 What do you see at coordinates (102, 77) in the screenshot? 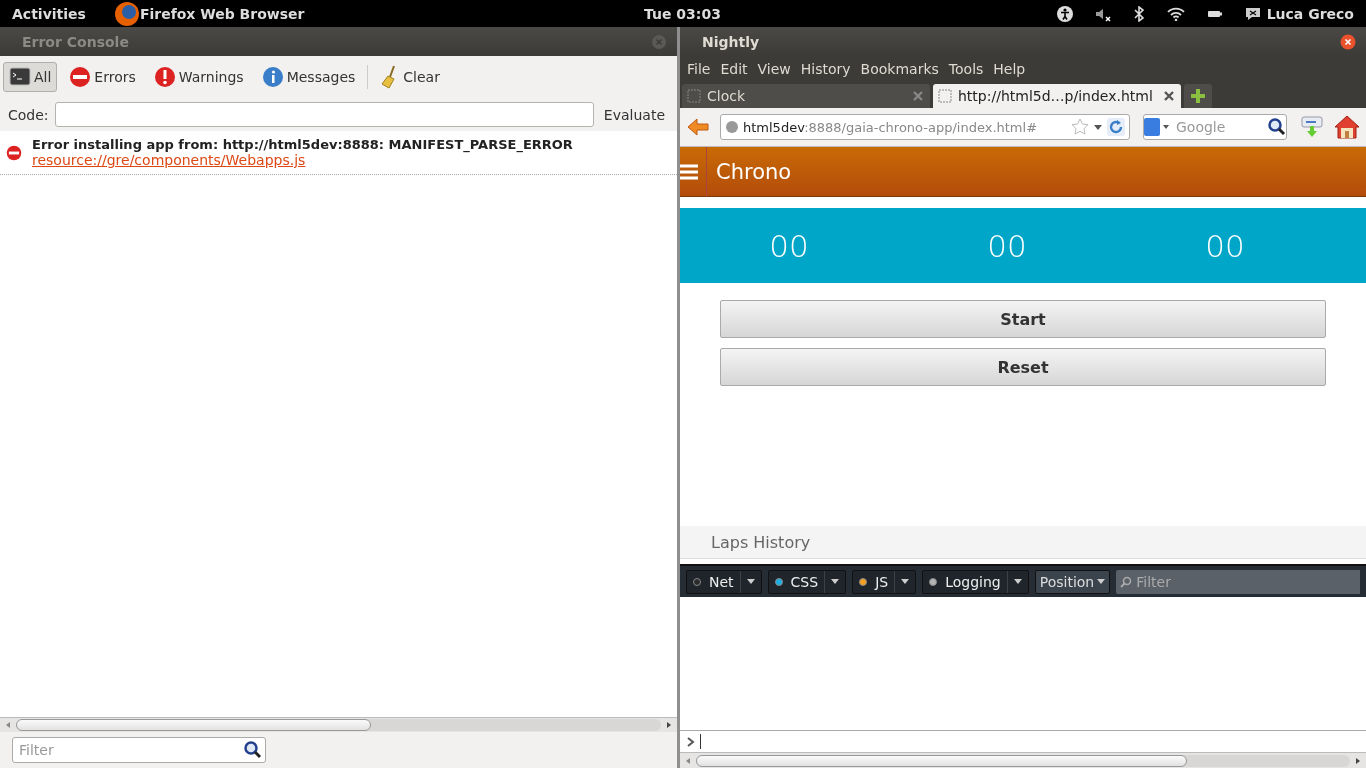
I see `filter-button: Errors` at bounding box center [102, 77].